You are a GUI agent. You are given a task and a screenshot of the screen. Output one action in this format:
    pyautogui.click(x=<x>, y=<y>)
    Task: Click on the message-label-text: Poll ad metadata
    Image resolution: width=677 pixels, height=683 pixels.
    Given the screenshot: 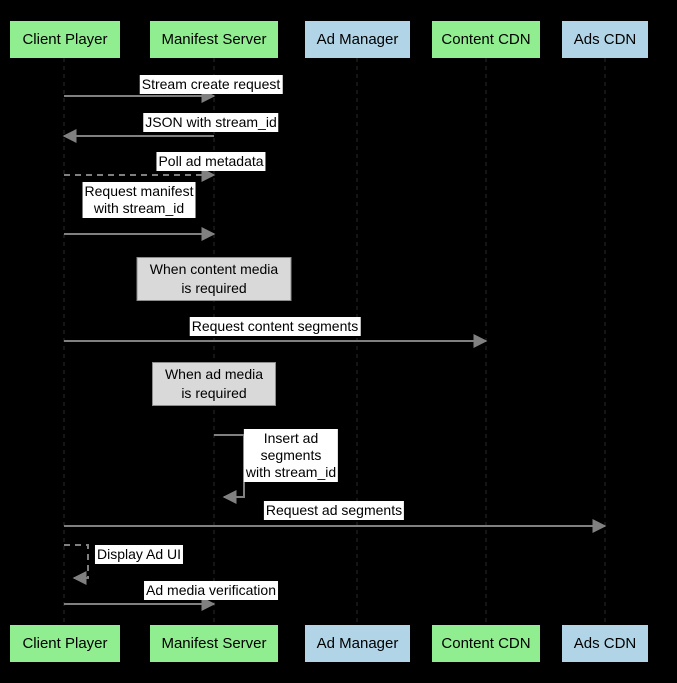 What is the action you would take?
    pyautogui.click(x=211, y=161)
    